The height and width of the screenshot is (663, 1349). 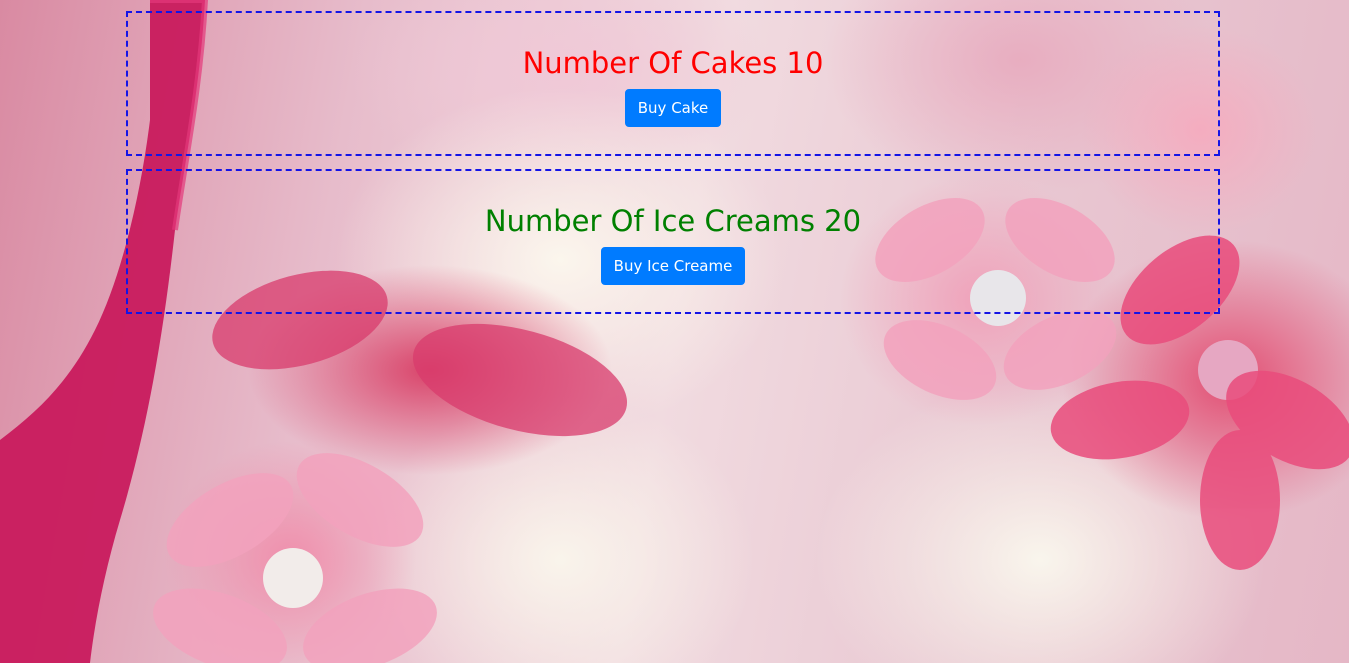 I want to click on icecream-count-value: 20, so click(x=843, y=221).